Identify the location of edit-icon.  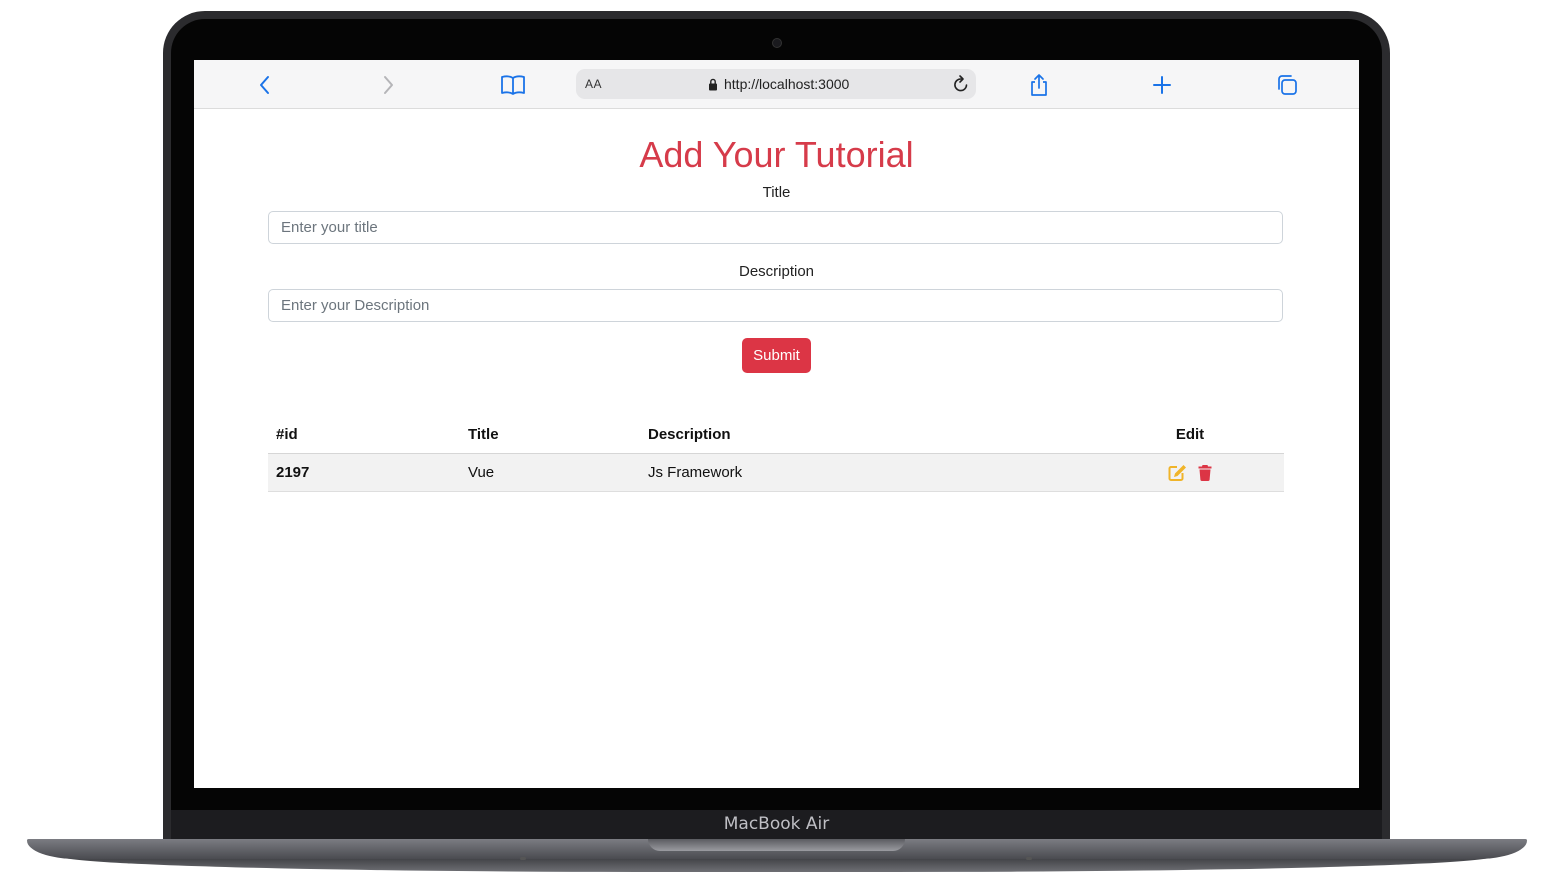
(1177, 473).